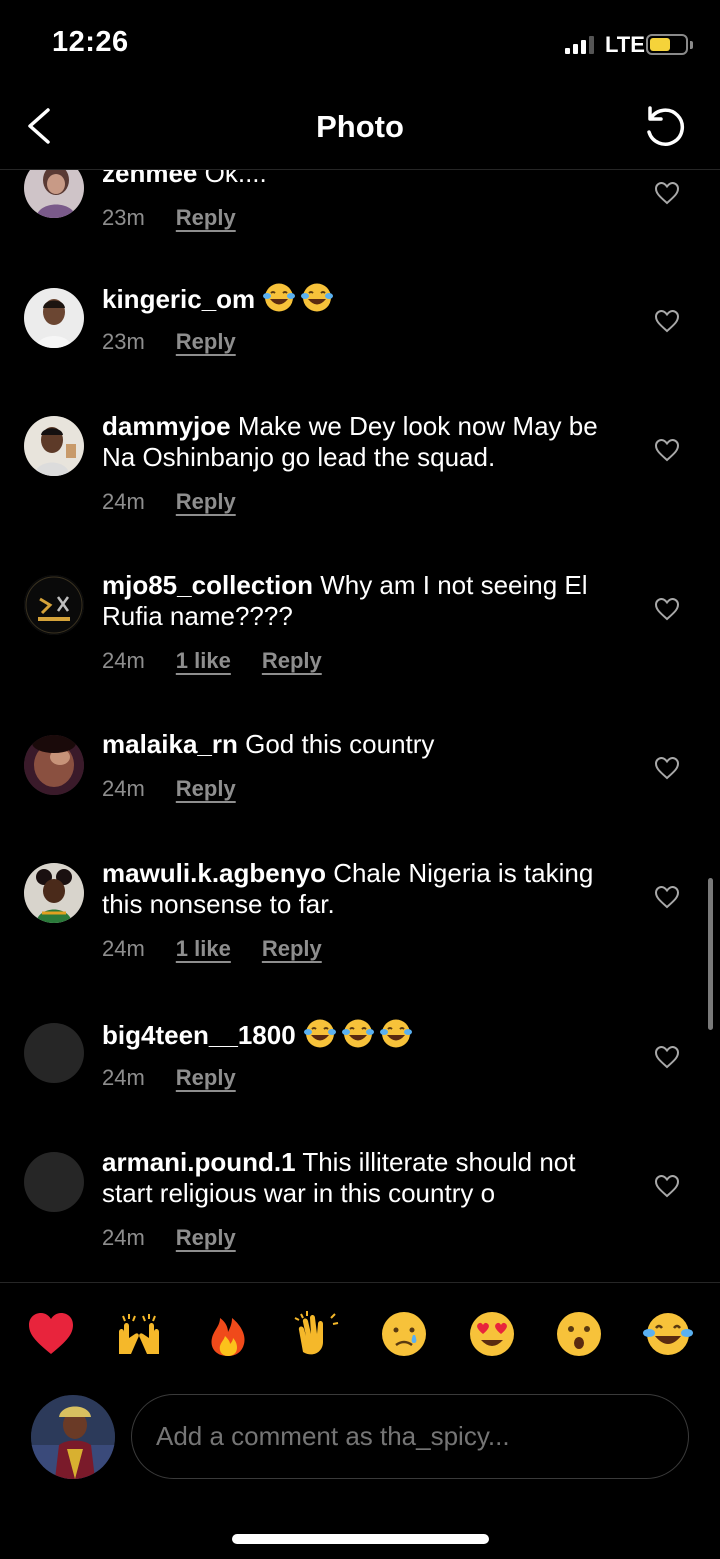 The height and width of the screenshot is (1559, 720). What do you see at coordinates (170, 744) in the screenshot?
I see `comment-username: malaika_rn` at bounding box center [170, 744].